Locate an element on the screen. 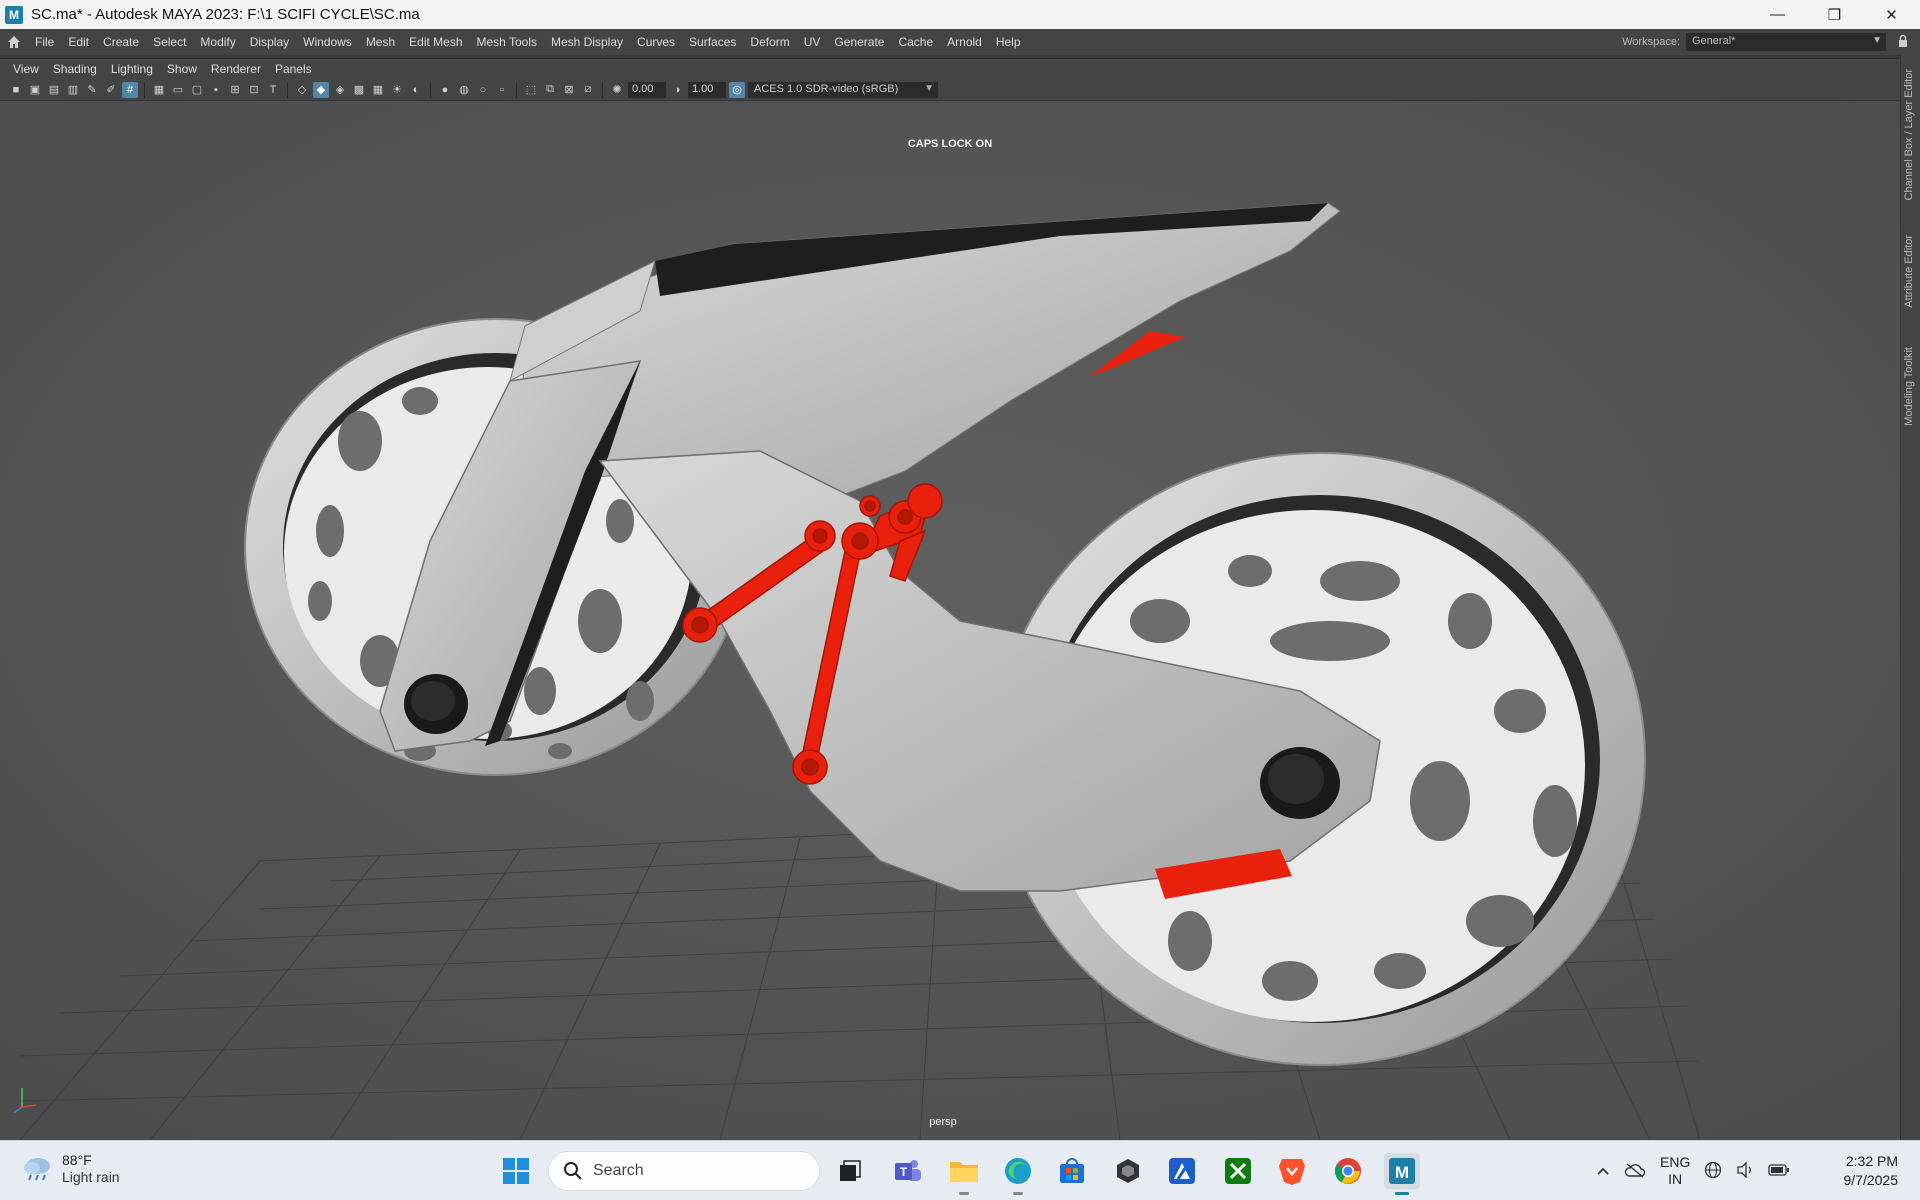  menu-curves: Curves is located at coordinates (656, 42).